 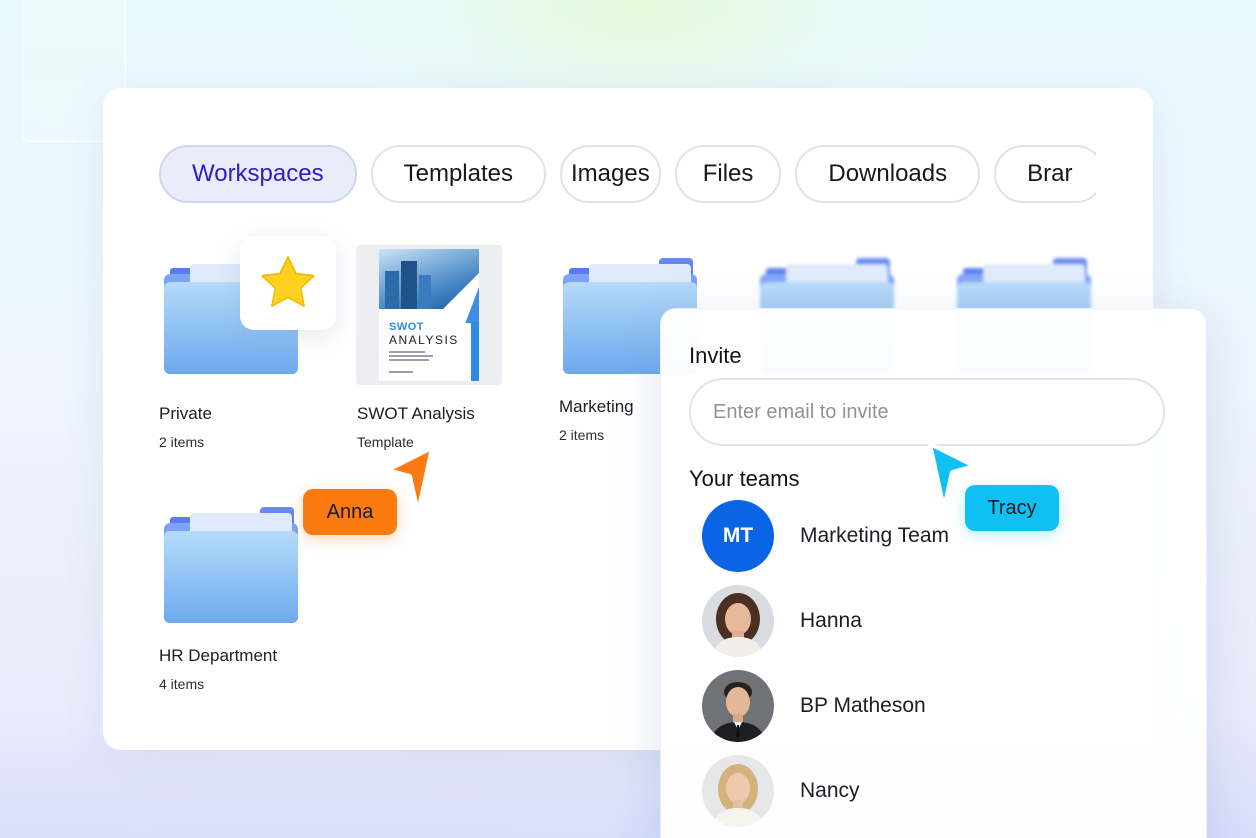 I want to click on folder-private-label: Private 2 items, so click(x=185, y=427).